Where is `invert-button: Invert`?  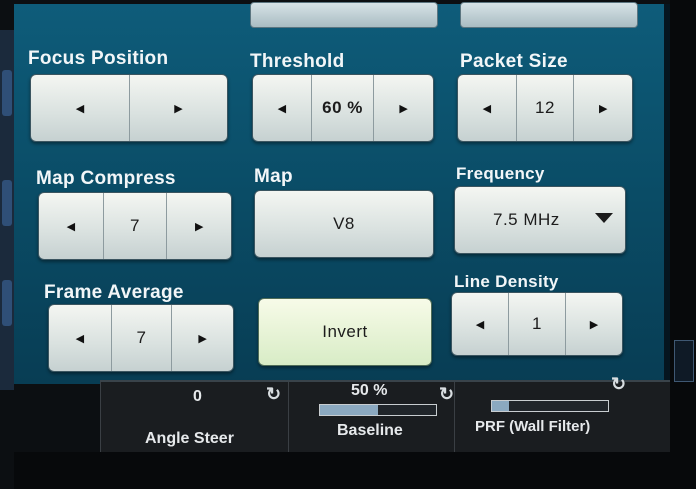
invert-button: Invert is located at coordinates (345, 332).